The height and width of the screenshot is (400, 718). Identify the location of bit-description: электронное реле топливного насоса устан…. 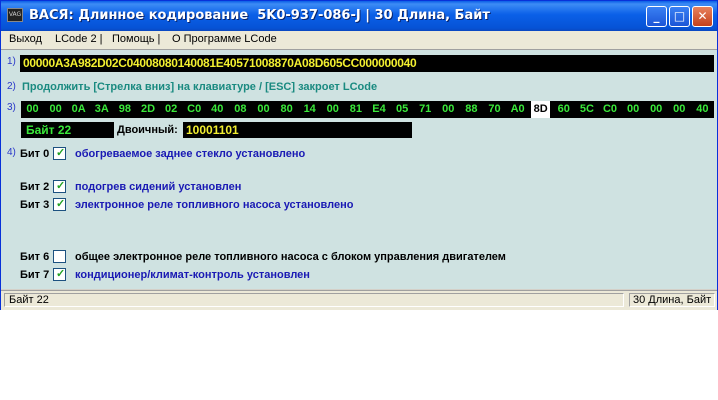
(214, 205).